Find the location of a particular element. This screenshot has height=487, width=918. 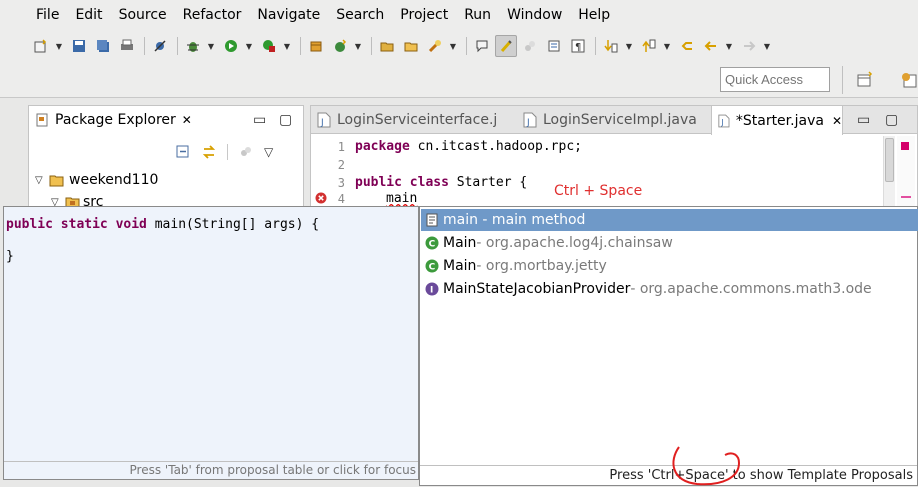

line-number: 4 is located at coordinates (341, 199).